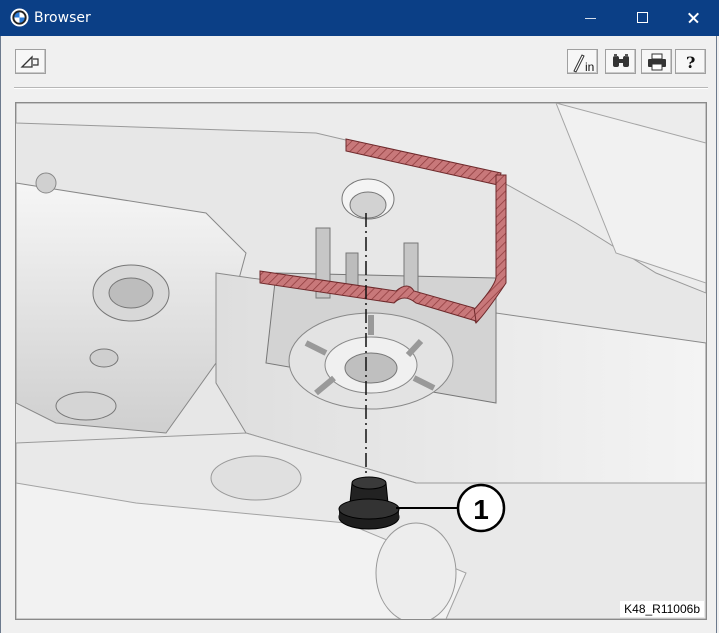  I want to click on zoom-in-button: in, so click(582, 61).